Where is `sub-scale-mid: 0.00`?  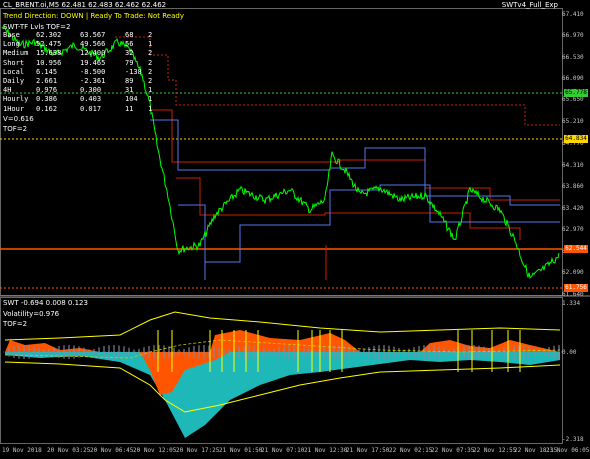 sub-scale-mid: 0.00 is located at coordinates (569, 352).